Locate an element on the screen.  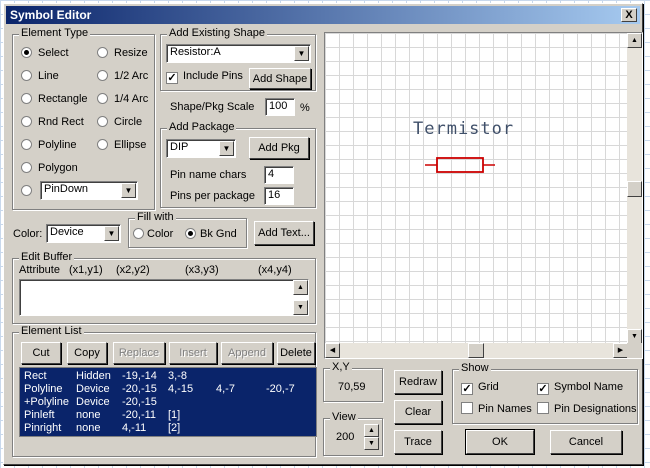
checkbox-empty is located at coordinates (467, 408).